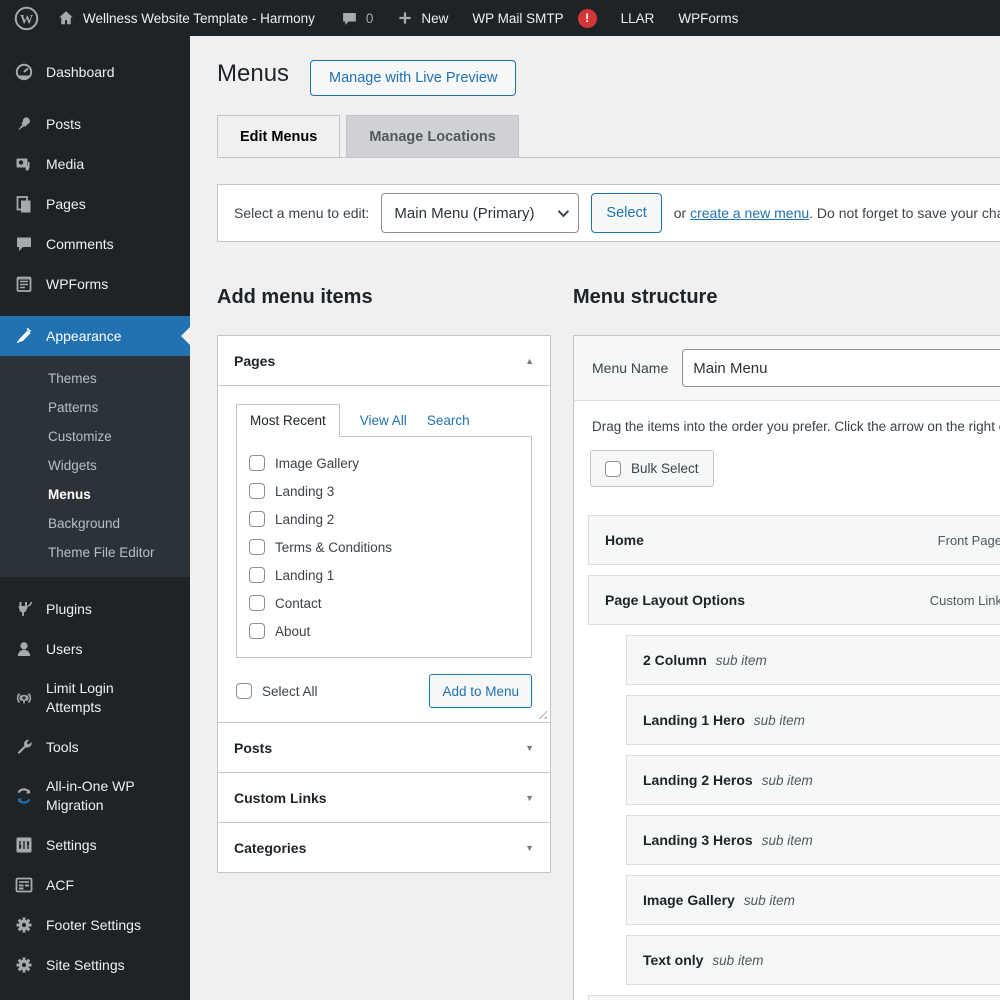 Image resolution: width=1000 pixels, height=1000 pixels. I want to click on bulk-select-toggle: Bulk Select, so click(652, 468).